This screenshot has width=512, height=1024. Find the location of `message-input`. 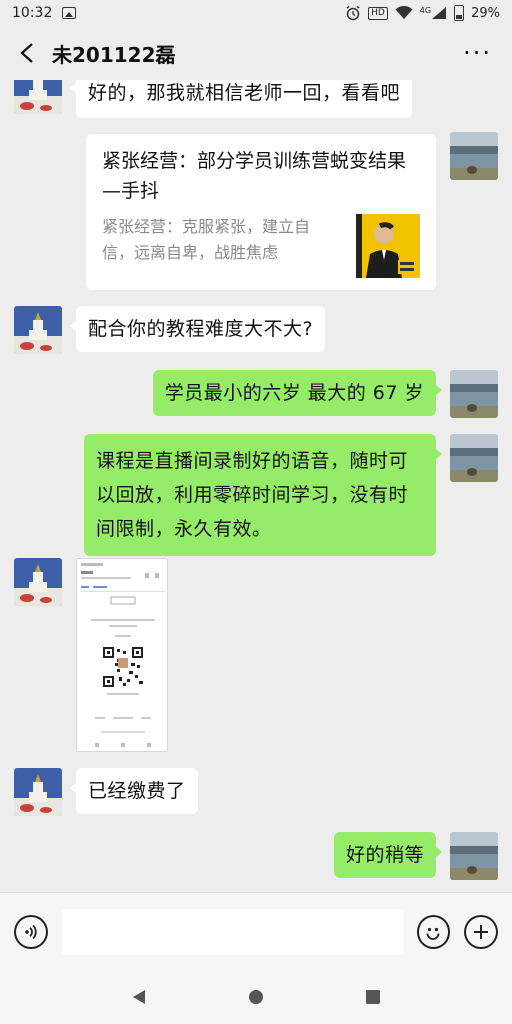

message-input is located at coordinates (232, 931).